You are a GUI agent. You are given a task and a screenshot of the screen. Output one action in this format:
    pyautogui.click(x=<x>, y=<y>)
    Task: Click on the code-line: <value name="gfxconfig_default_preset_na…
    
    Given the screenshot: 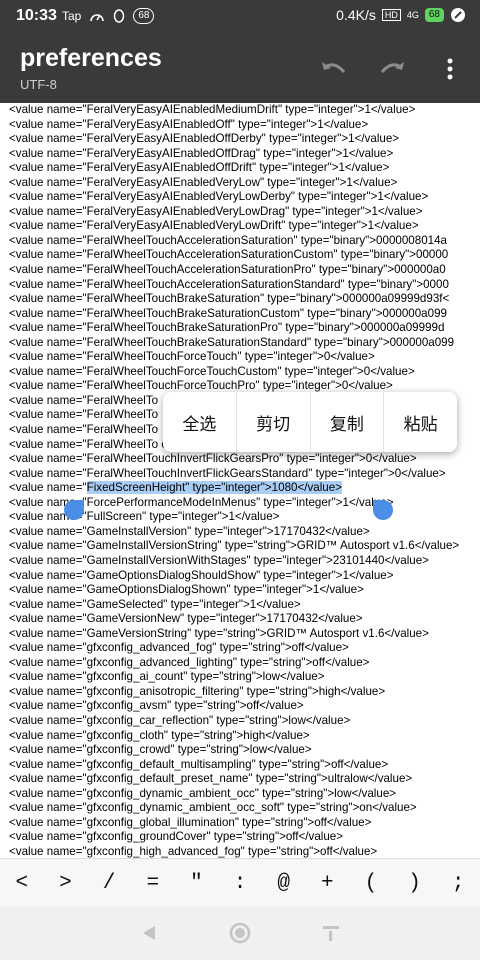 What is the action you would take?
    pyautogui.click(x=211, y=779)
    